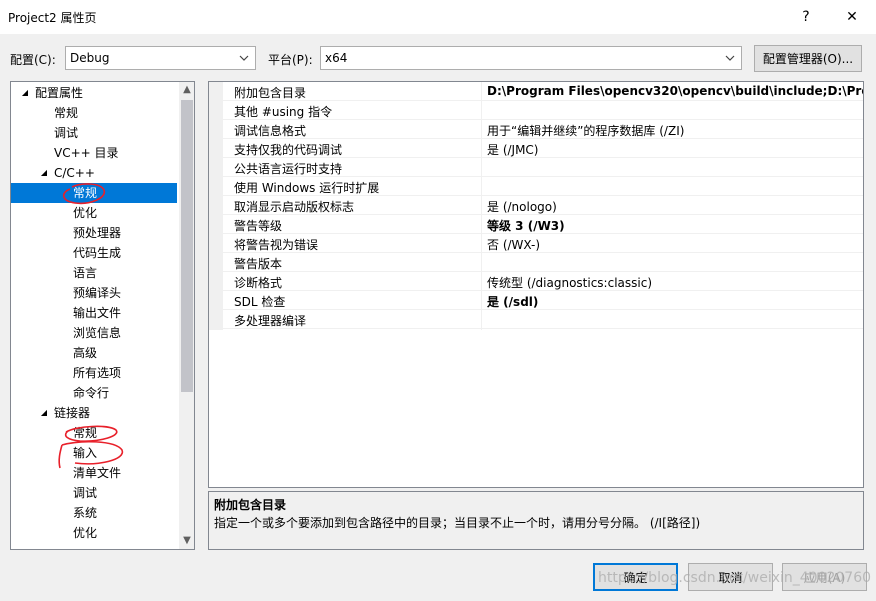 The image size is (876, 601). I want to click on config-label: 配置(C):, so click(33, 60).